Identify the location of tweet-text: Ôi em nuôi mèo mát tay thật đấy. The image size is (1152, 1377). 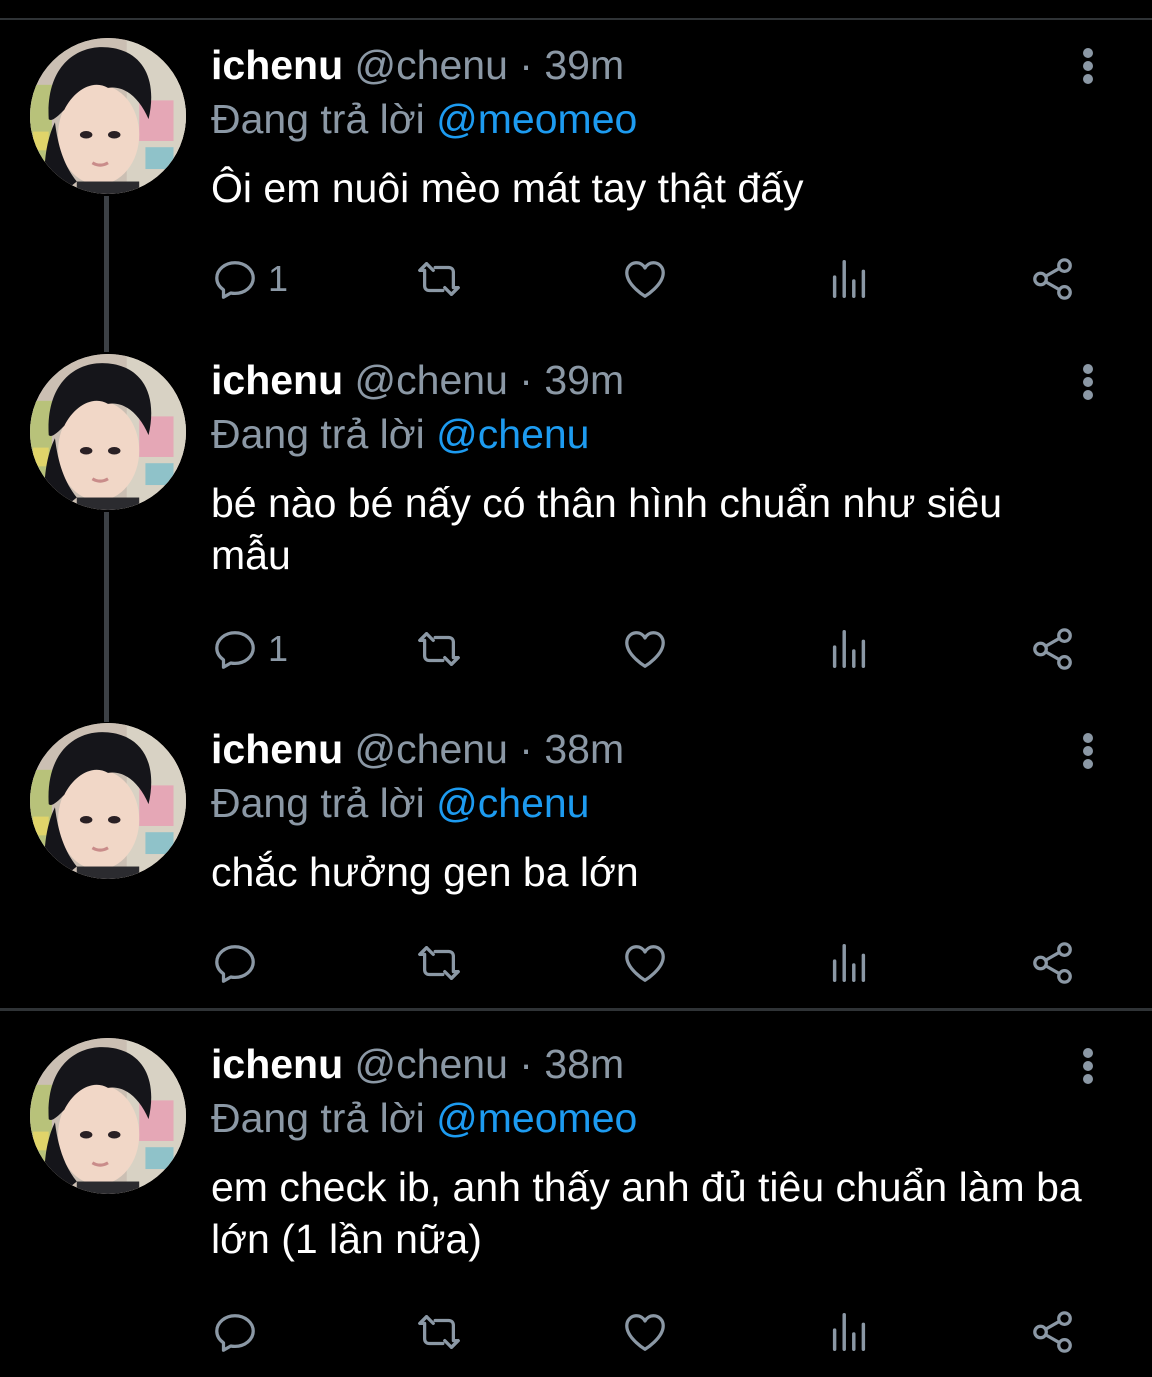
(507, 188).